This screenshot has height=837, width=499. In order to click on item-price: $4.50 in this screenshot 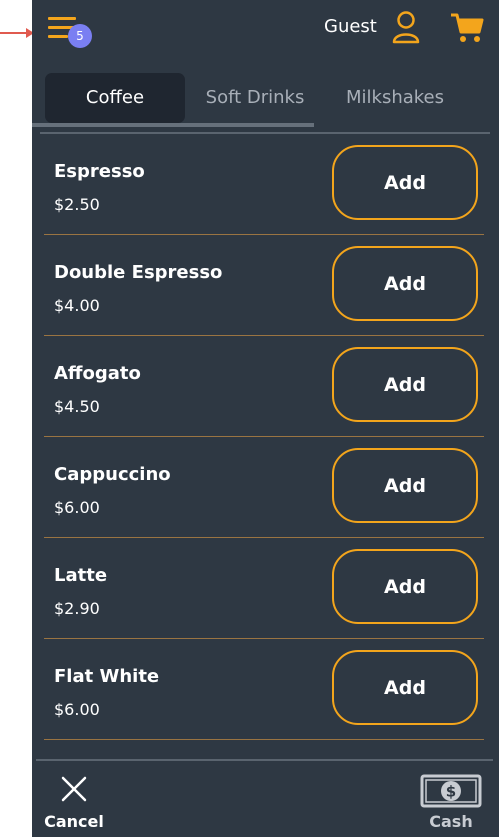, I will do `click(77, 406)`.